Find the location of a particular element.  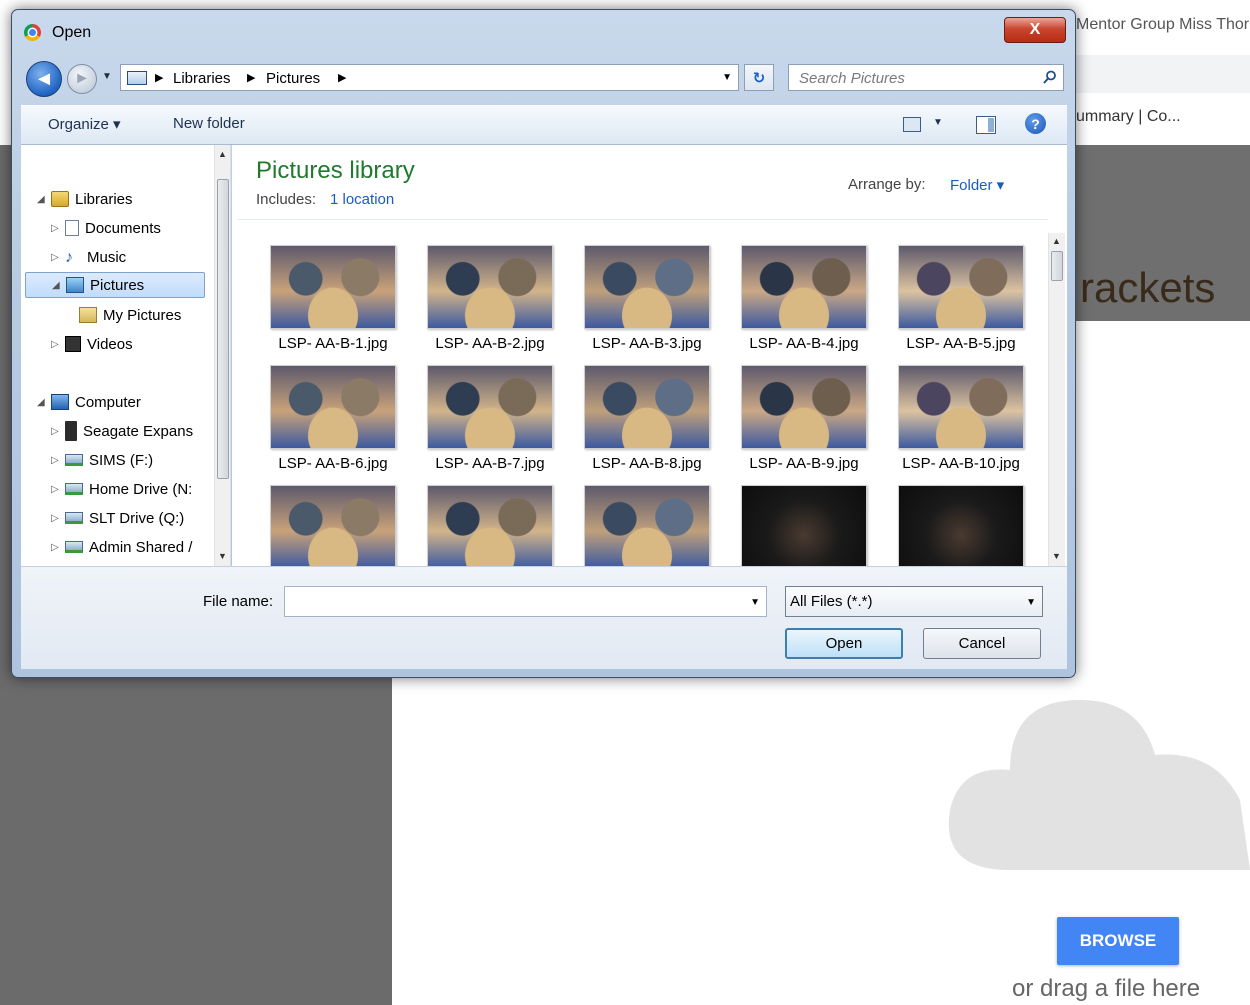

file-name-label: LSP- AA-B-3.jpg is located at coordinates (647, 343).